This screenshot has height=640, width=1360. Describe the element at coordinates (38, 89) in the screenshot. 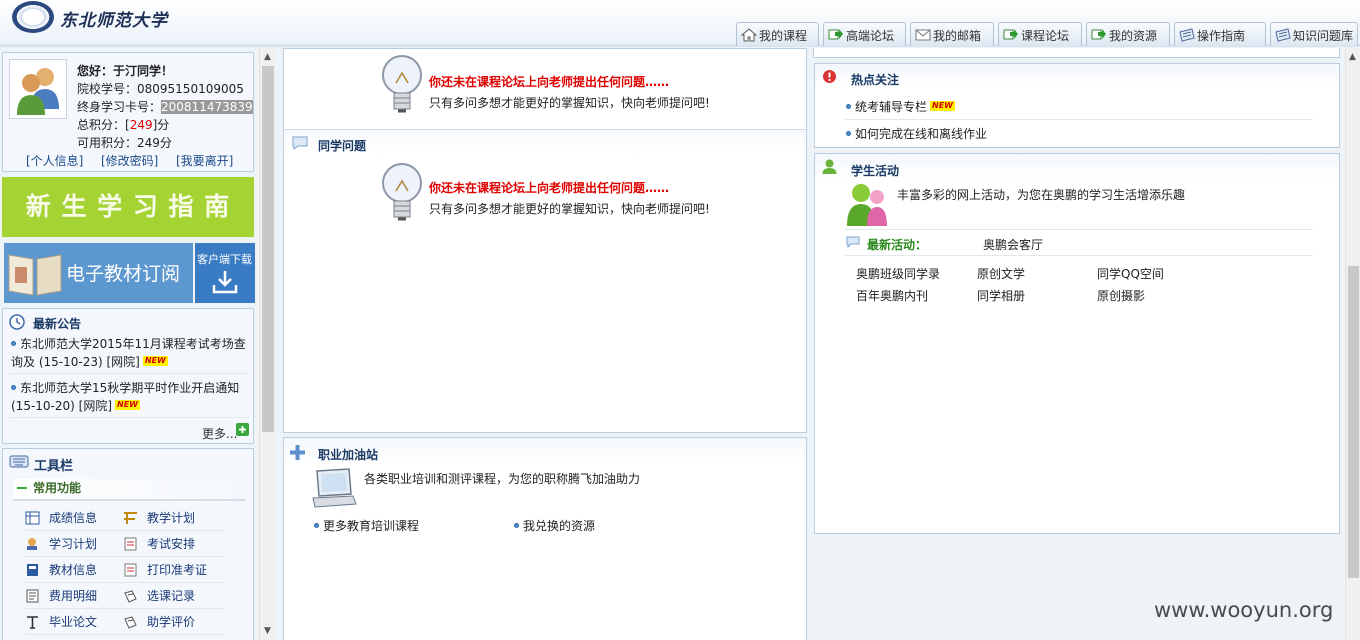

I see `user-avatar-icon` at that location.